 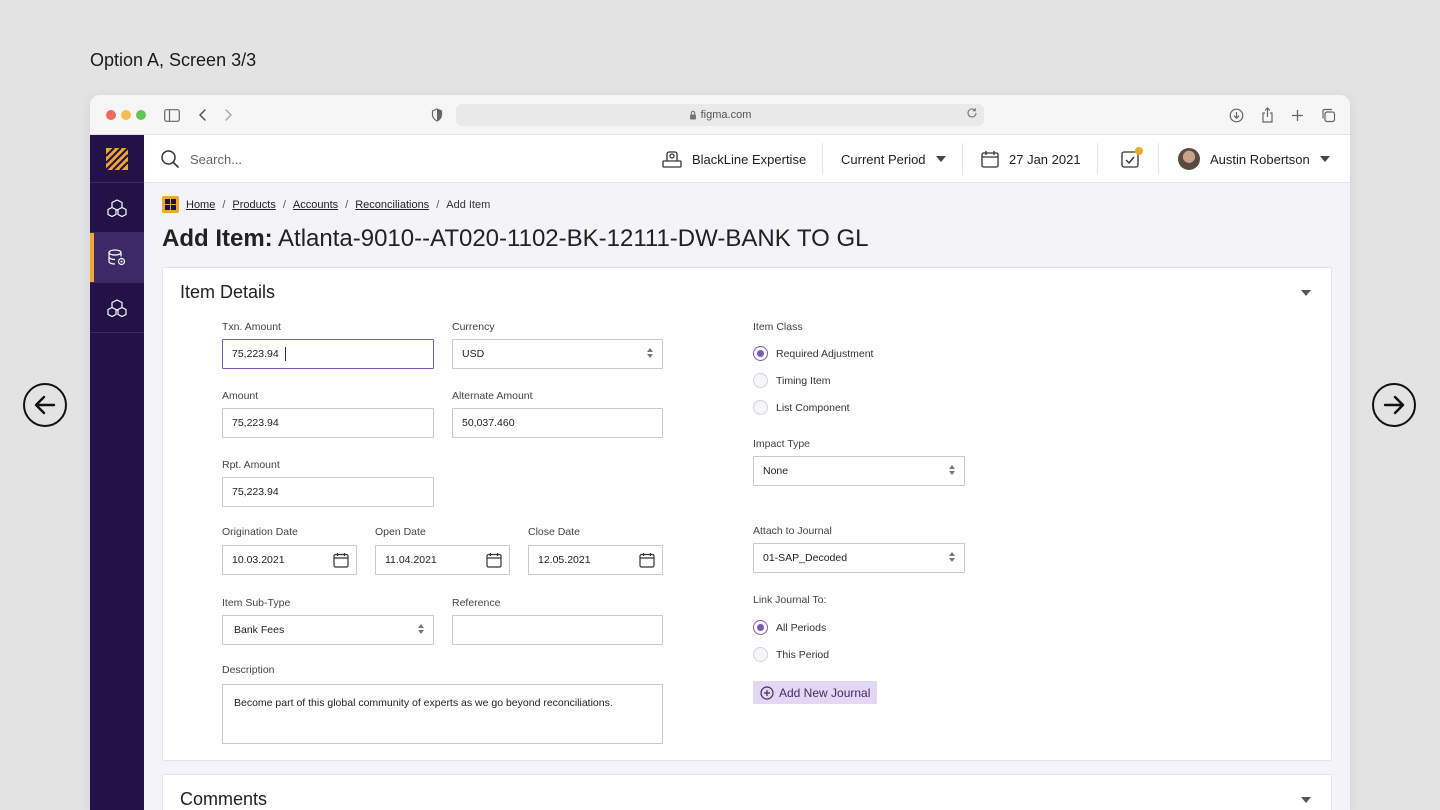 What do you see at coordinates (260, 532) in the screenshot?
I see `origination-date-label: Origination Date` at bounding box center [260, 532].